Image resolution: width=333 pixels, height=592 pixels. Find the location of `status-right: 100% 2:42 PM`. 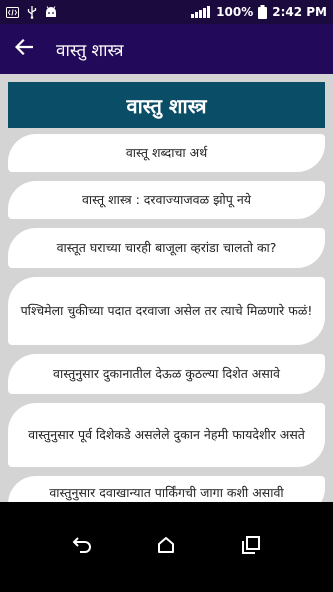

status-right: 100% 2:42 PM is located at coordinates (262, 12).